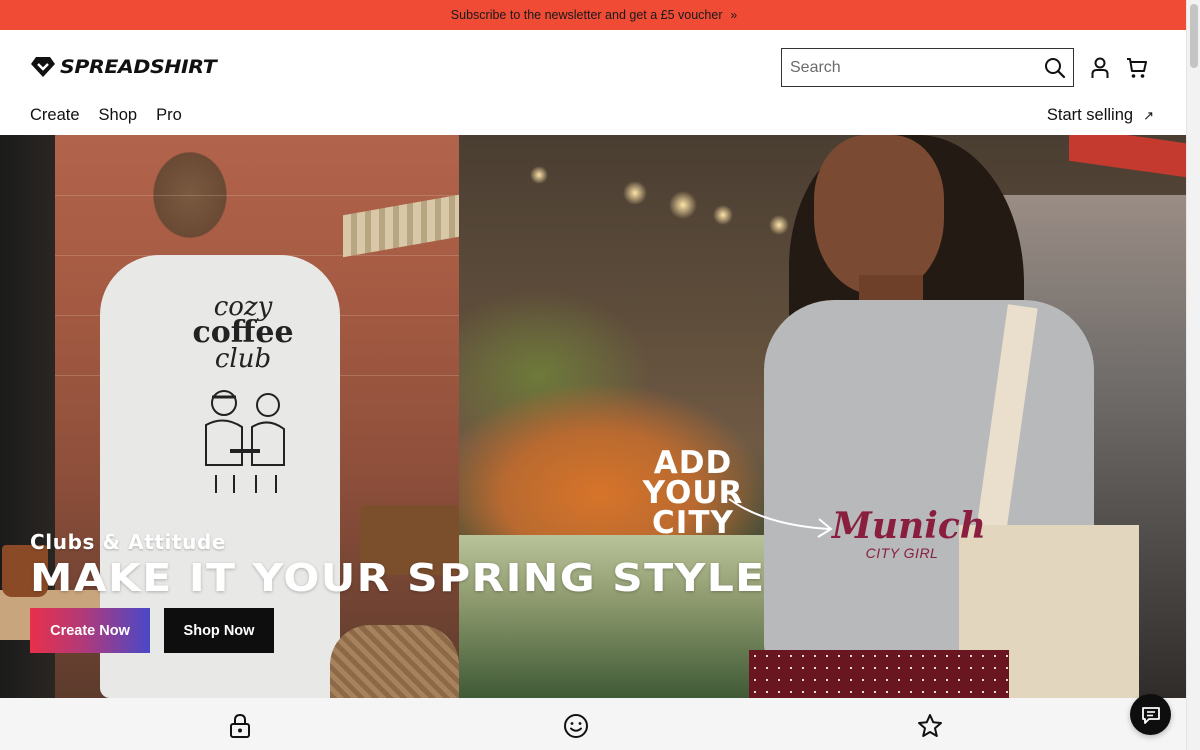 The height and width of the screenshot is (750, 1200). I want to click on search-input, so click(910, 67).